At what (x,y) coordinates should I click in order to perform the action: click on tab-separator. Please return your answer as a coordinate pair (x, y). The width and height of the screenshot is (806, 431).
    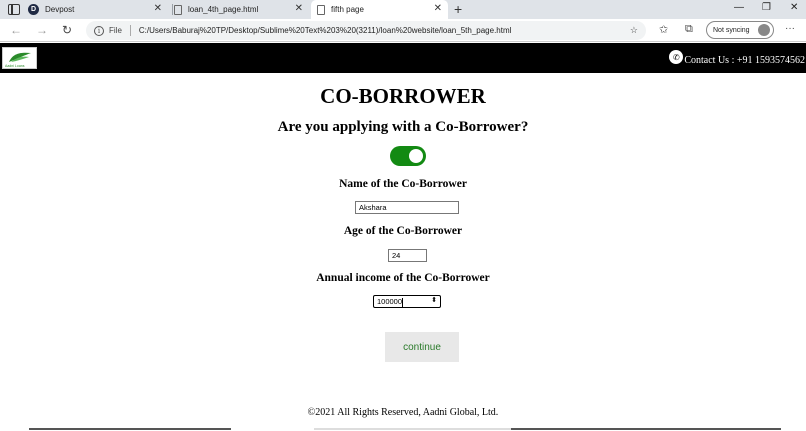
    Looking at the image, I should click on (172, 9).